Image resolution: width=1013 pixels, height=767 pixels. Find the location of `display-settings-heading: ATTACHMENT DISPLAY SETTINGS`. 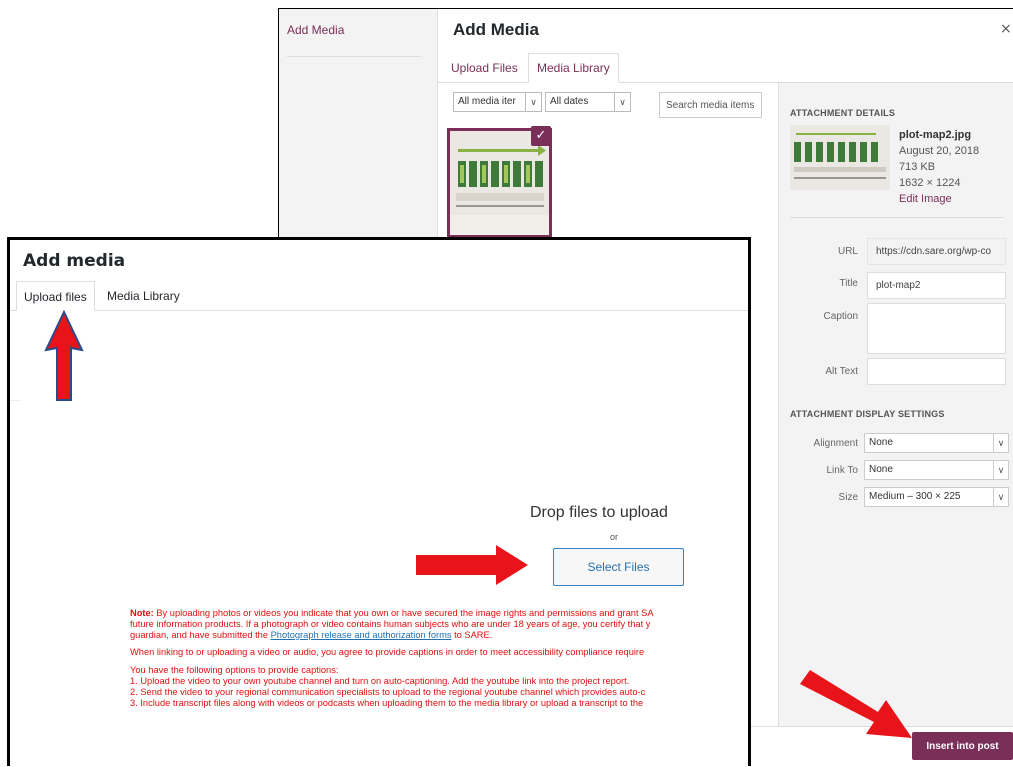

display-settings-heading: ATTACHMENT DISPLAY SETTINGS is located at coordinates (867, 414).